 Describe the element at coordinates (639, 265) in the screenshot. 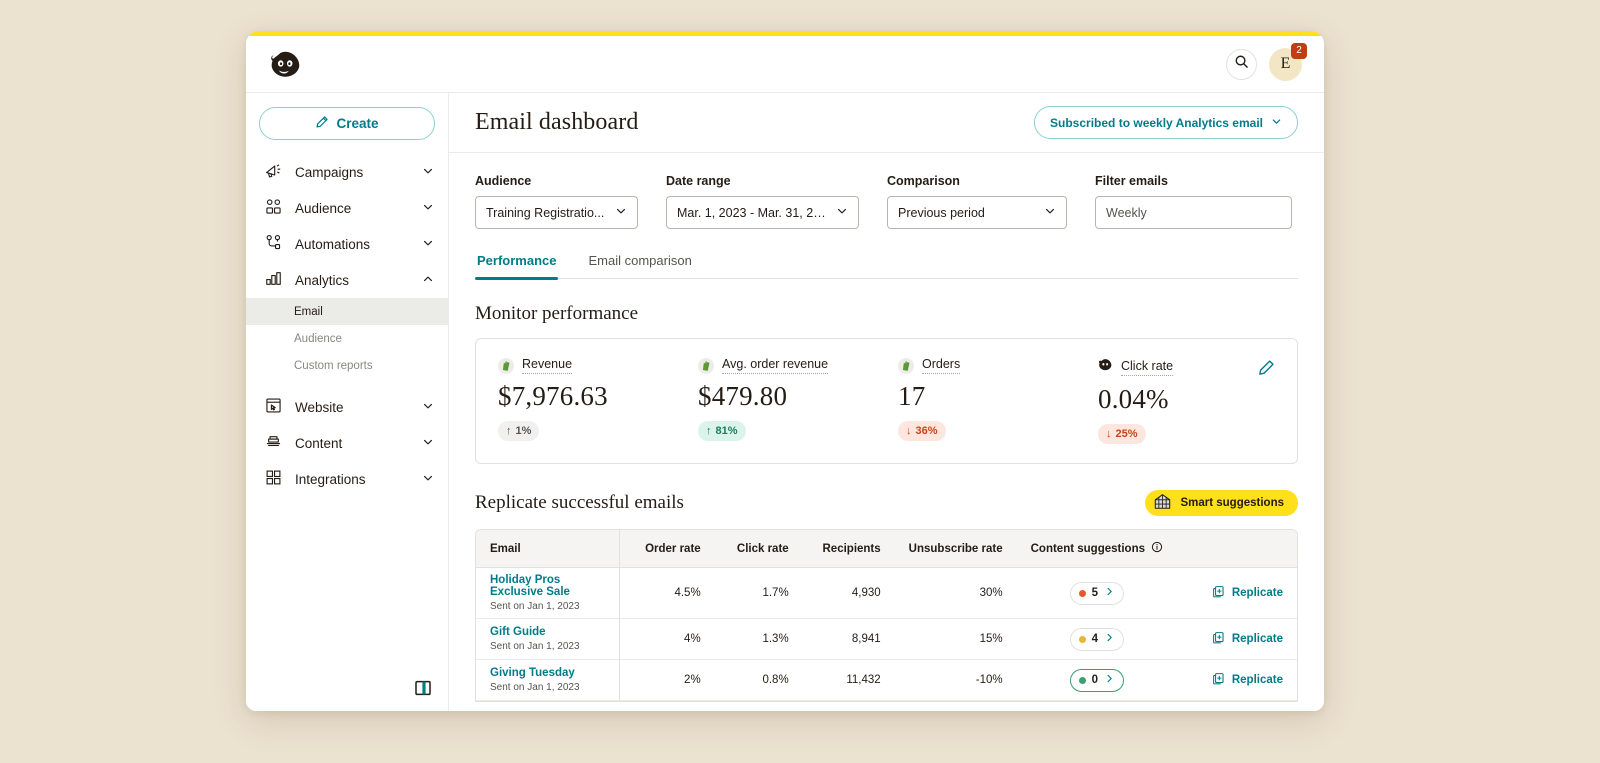

I see `tab-email-comparison: Email comparison` at that location.